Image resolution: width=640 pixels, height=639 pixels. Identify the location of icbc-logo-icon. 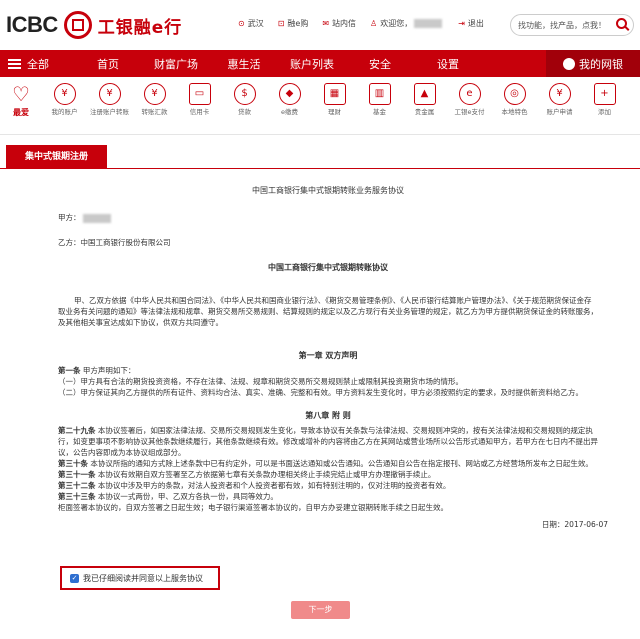
(77, 25).